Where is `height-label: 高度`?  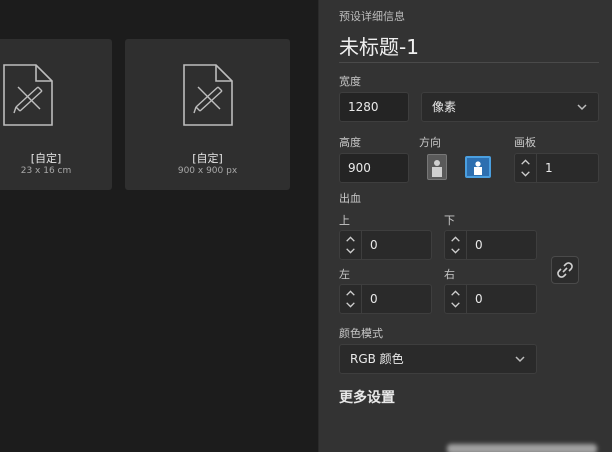
height-label: 高度 is located at coordinates (350, 142).